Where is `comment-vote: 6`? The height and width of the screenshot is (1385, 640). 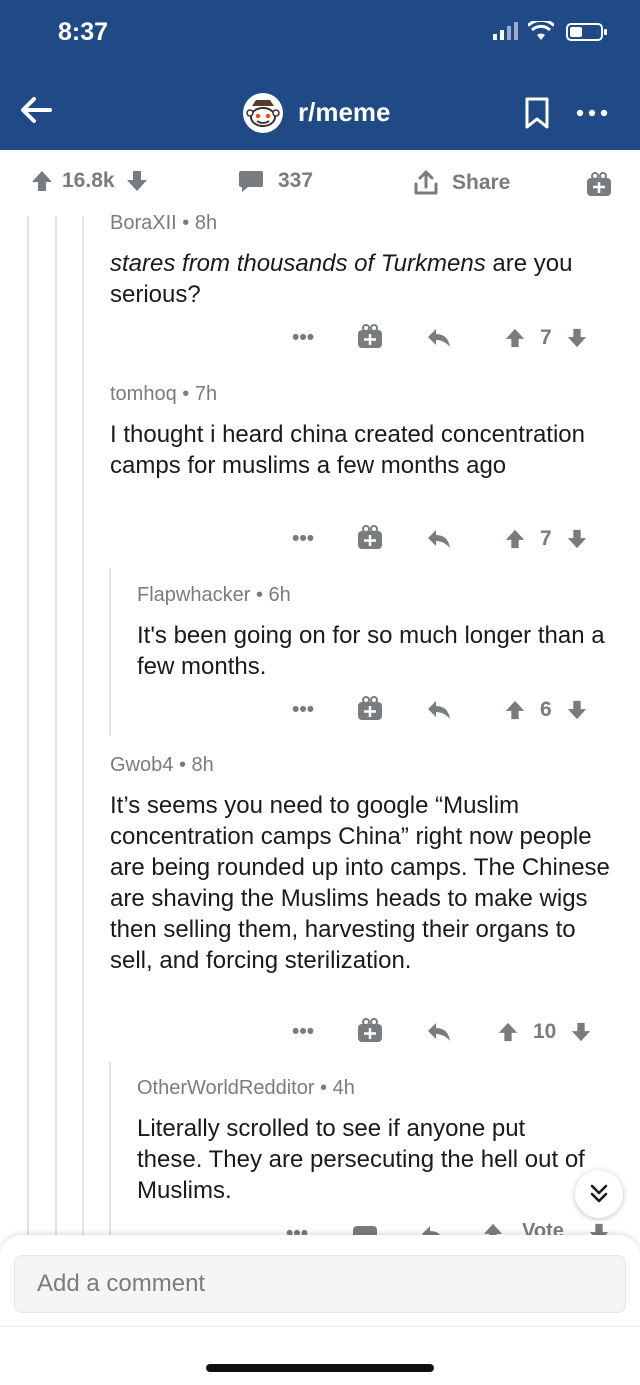
comment-vote: 6 is located at coordinates (546, 710).